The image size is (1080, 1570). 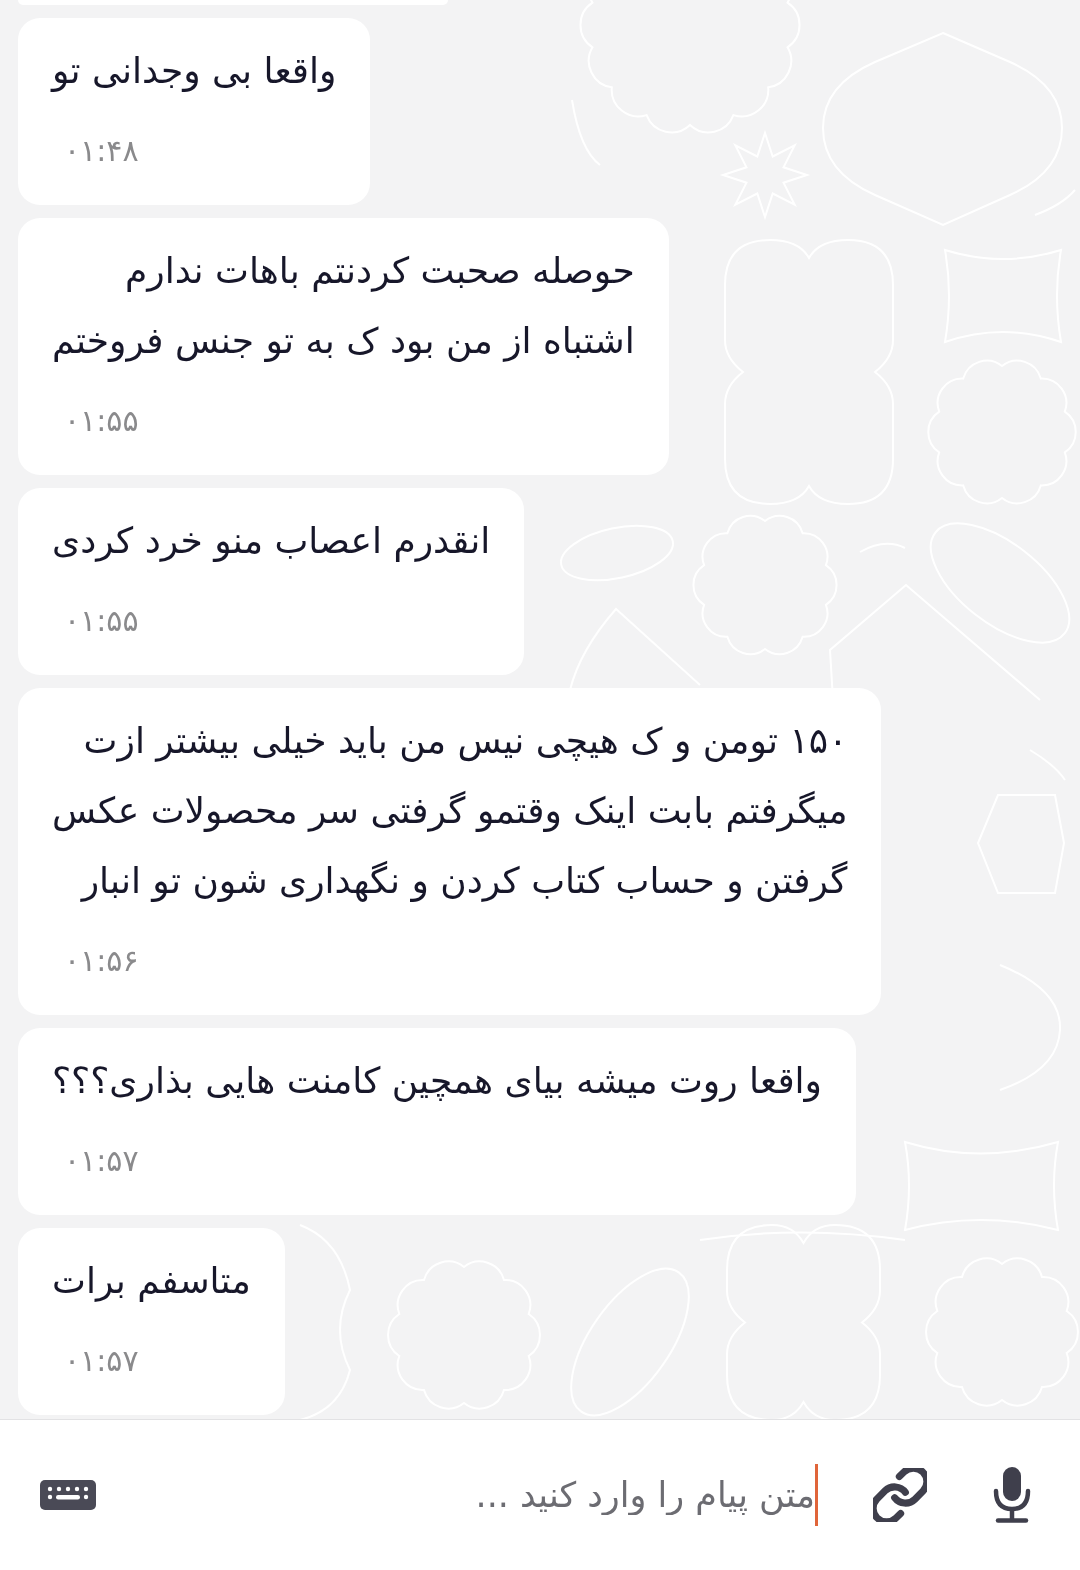 I want to click on message-text: واقعا روت میشه بیای همچین کامنت هایی بذاری؟؟؟, so click(x=437, y=1081).